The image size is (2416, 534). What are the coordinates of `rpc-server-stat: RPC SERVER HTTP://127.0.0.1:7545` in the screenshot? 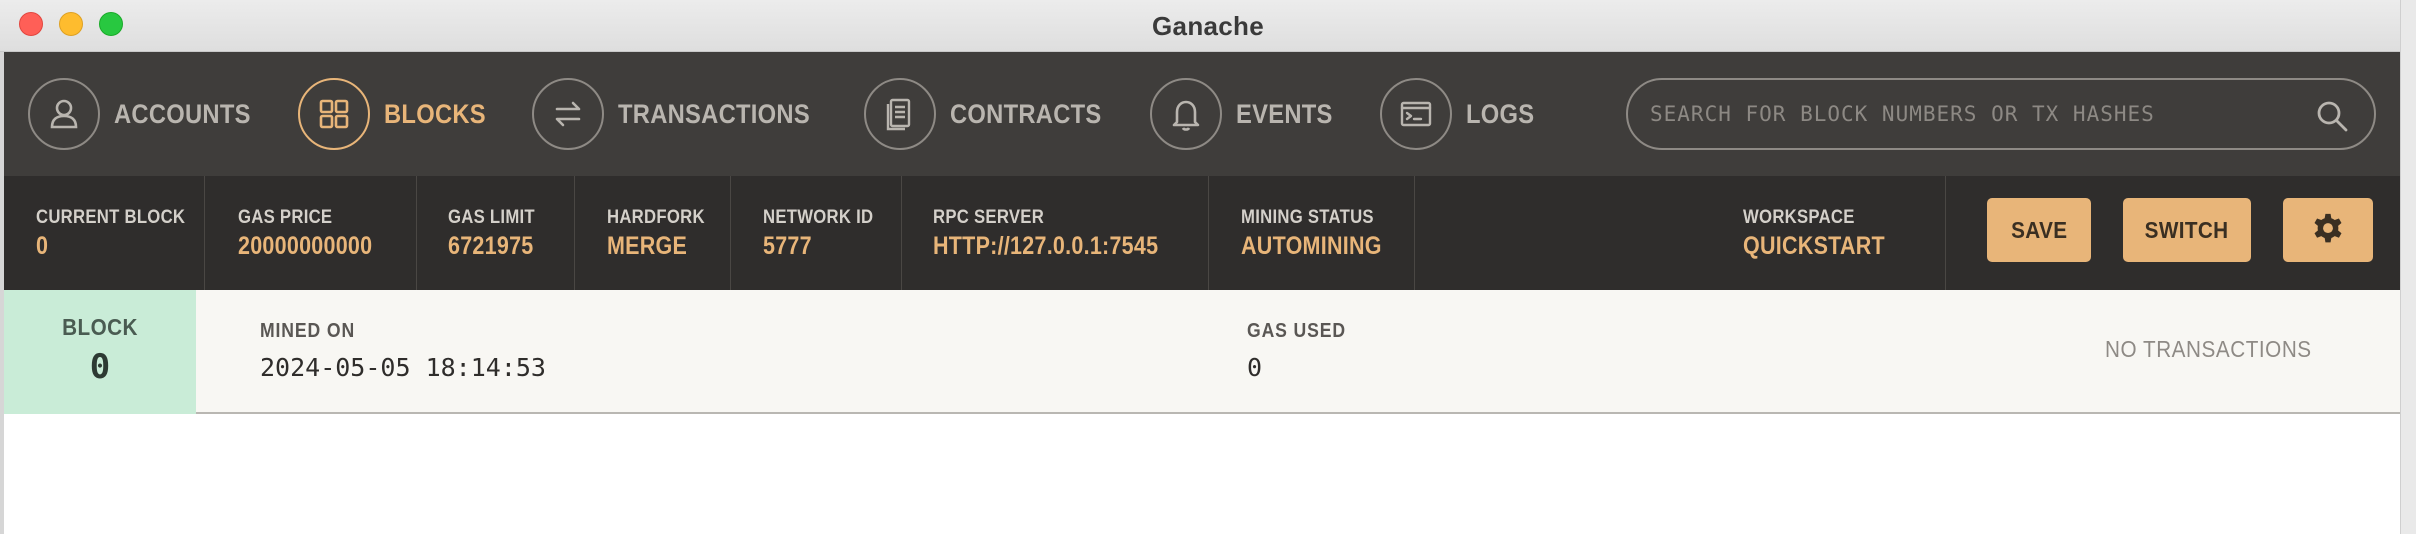 It's located at (1064, 233).